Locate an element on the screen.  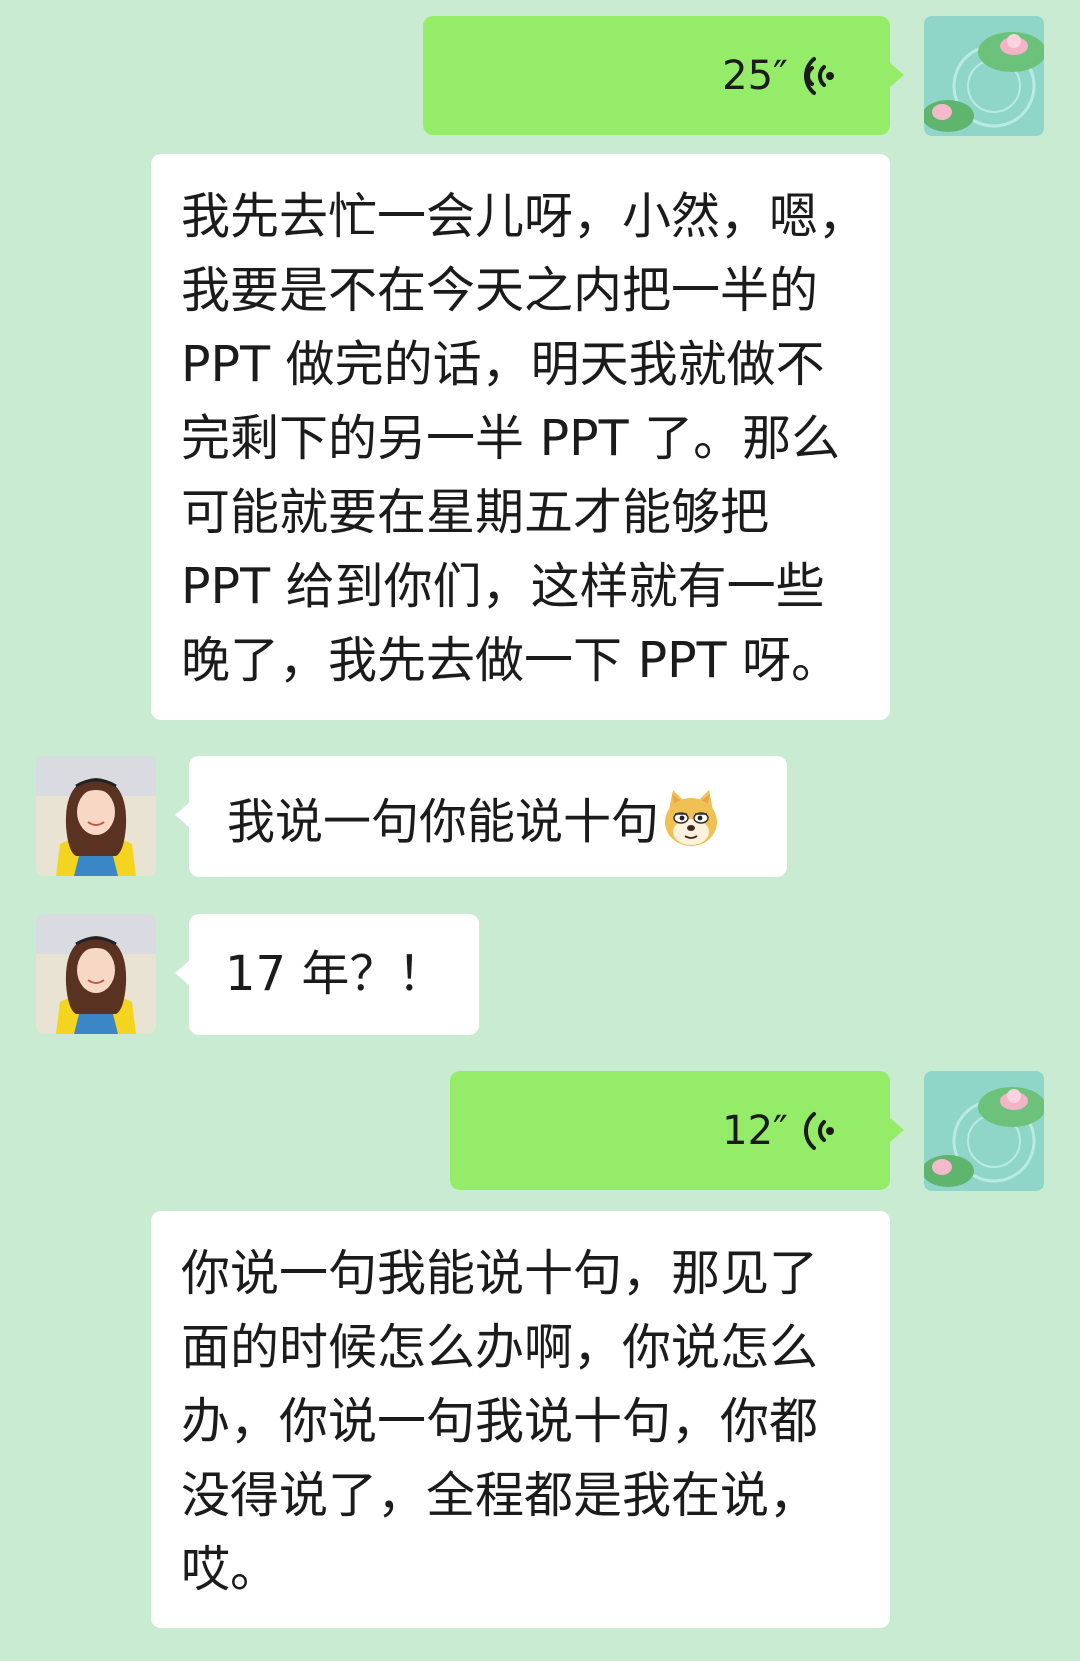
transcript-line: 可能就要在星期五才能够把 is located at coordinates (475, 512).